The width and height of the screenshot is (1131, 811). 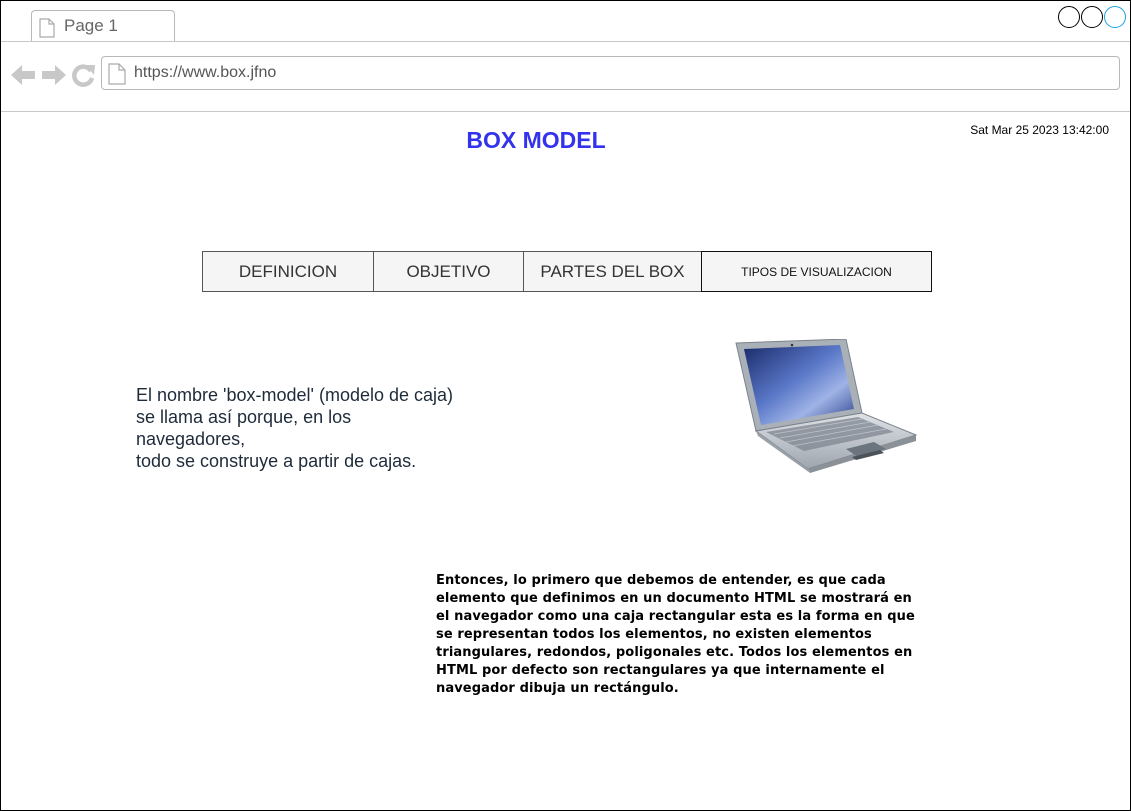 I want to click on datetime-label: Sat Mar 25 2023 13:42:00, so click(x=1039, y=130).